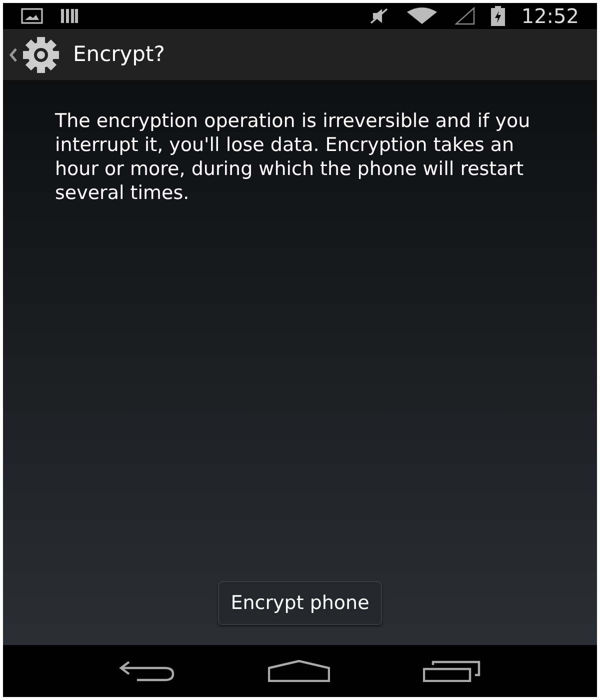  I want to click on home-icon, so click(299, 671).